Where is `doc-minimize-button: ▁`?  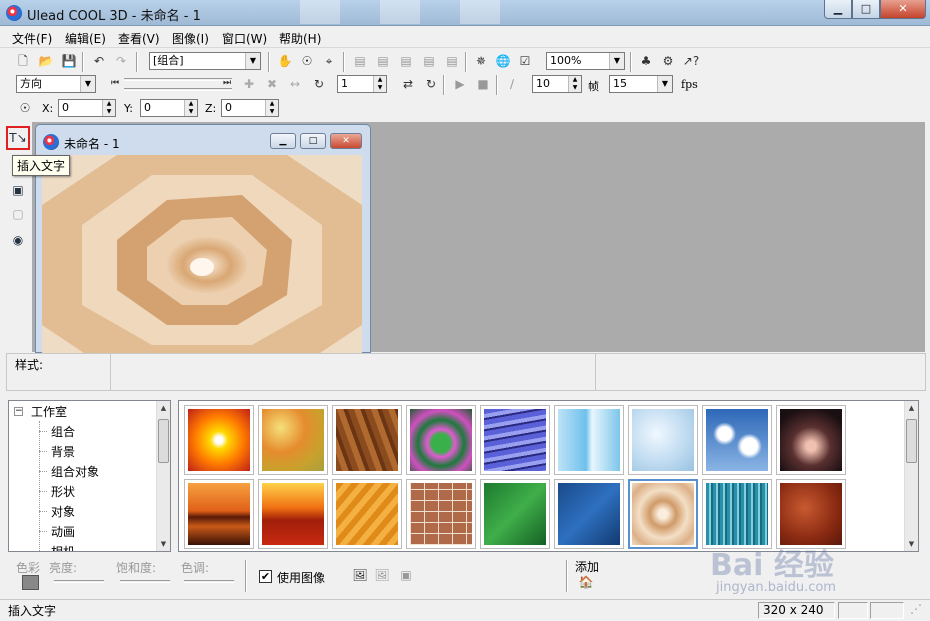 doc-minimize-button: ▁ is located at coordinates (283, 141).